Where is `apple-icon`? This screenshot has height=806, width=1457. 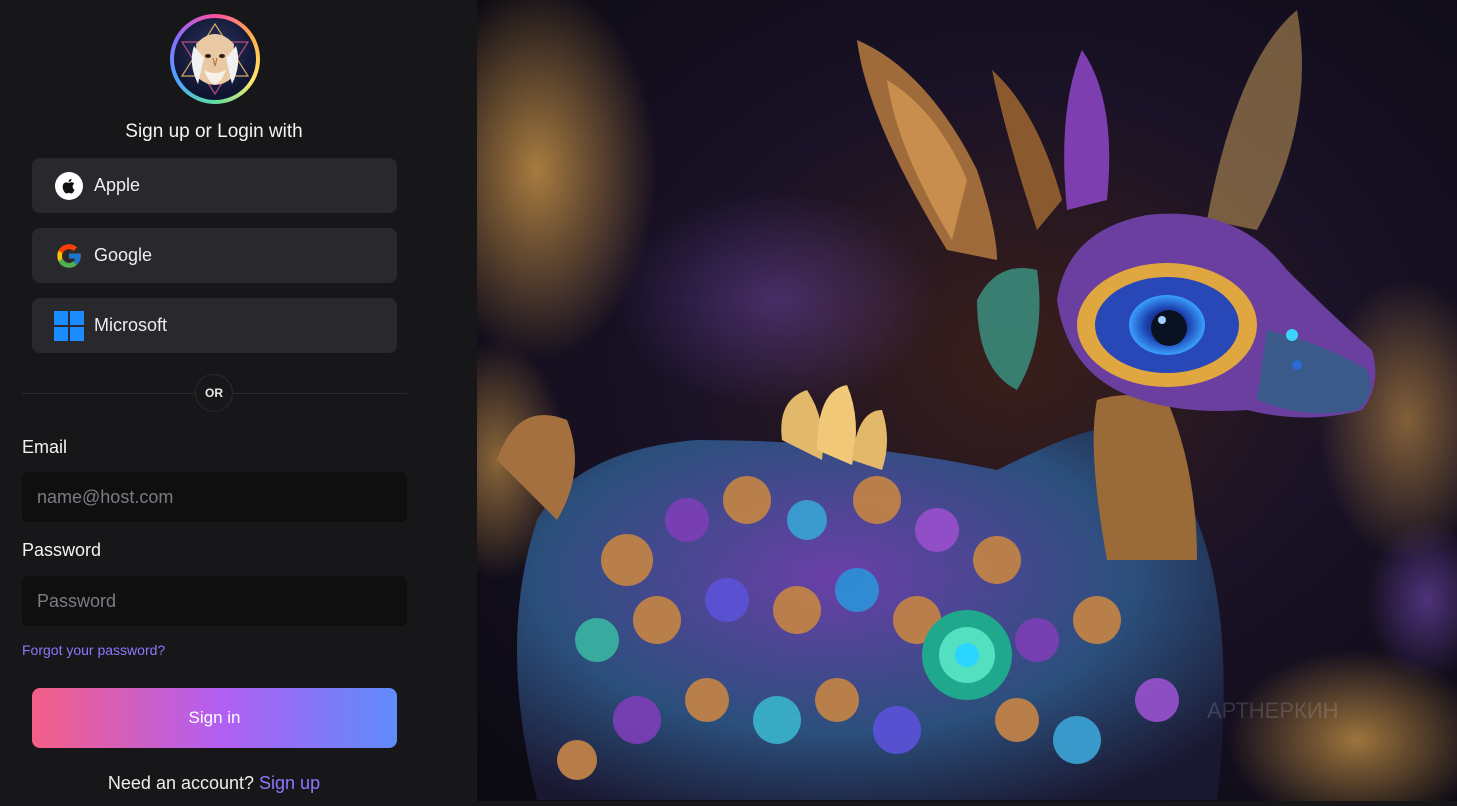
apple-icon is located at coordinates (69, 186).